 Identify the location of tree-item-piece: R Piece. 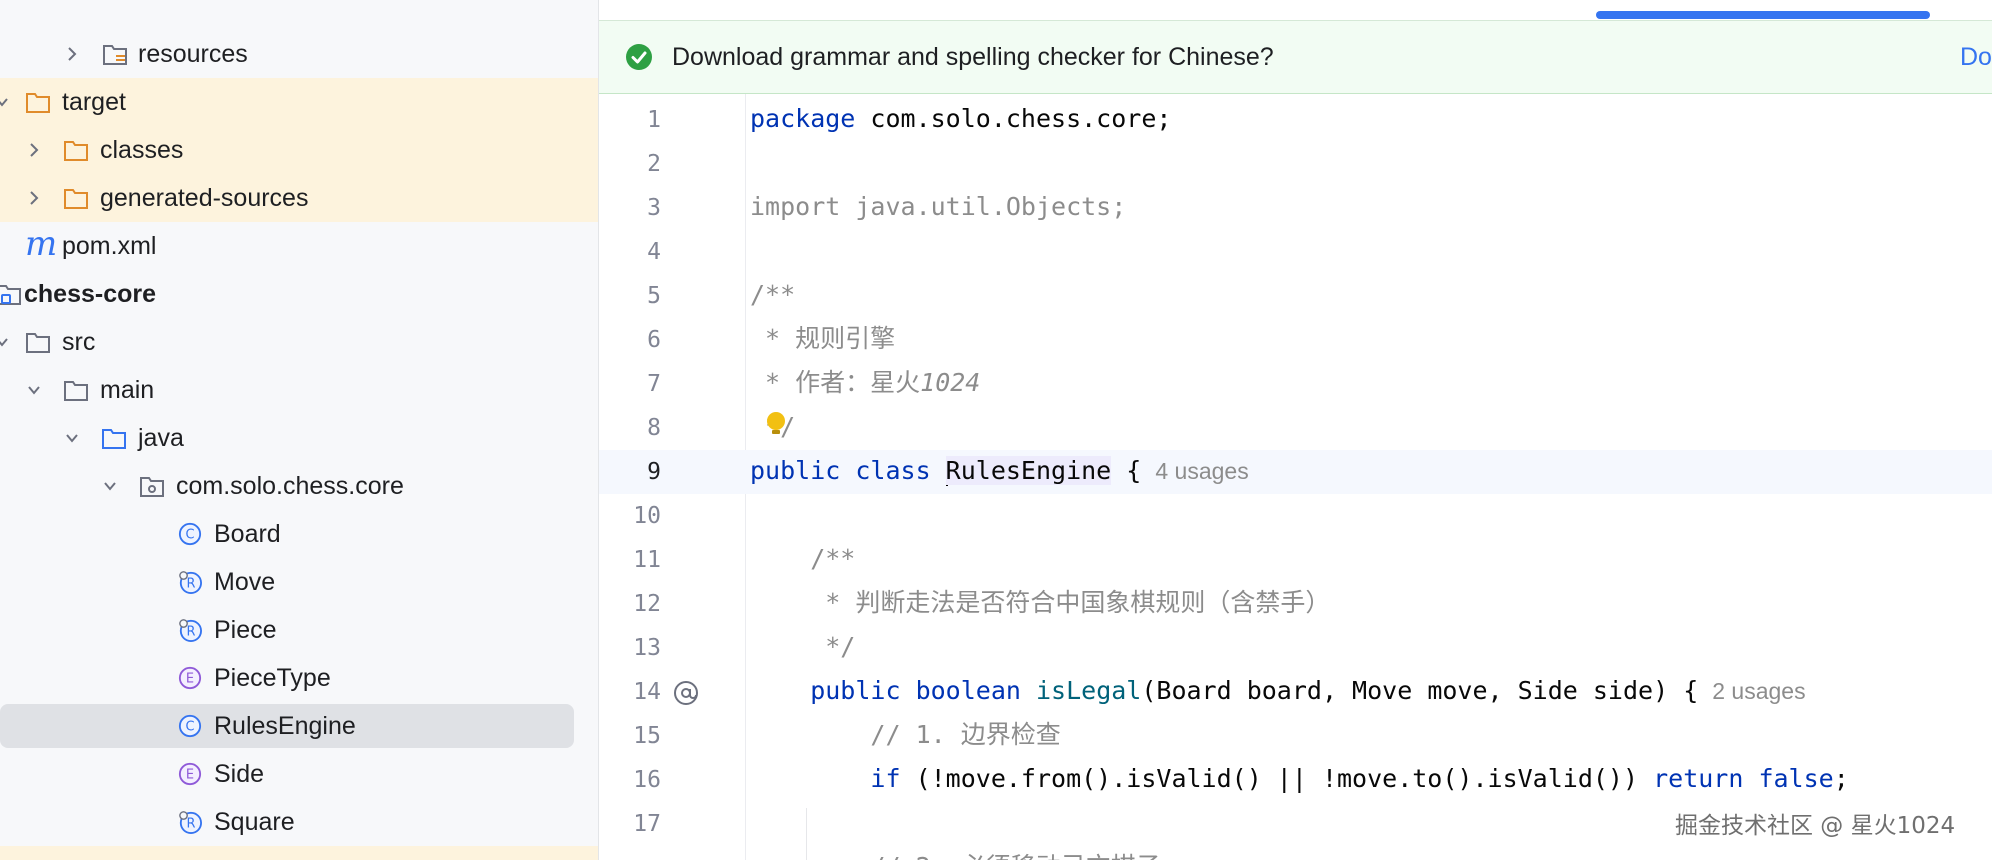
(299, 630).